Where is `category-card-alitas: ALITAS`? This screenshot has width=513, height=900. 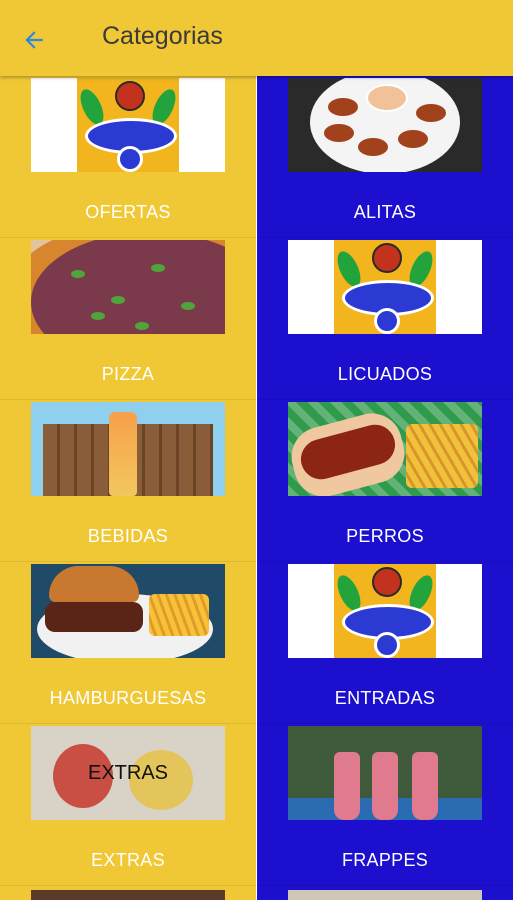 category-card-alitas: ALITAS is located at coordinates (385, 157).